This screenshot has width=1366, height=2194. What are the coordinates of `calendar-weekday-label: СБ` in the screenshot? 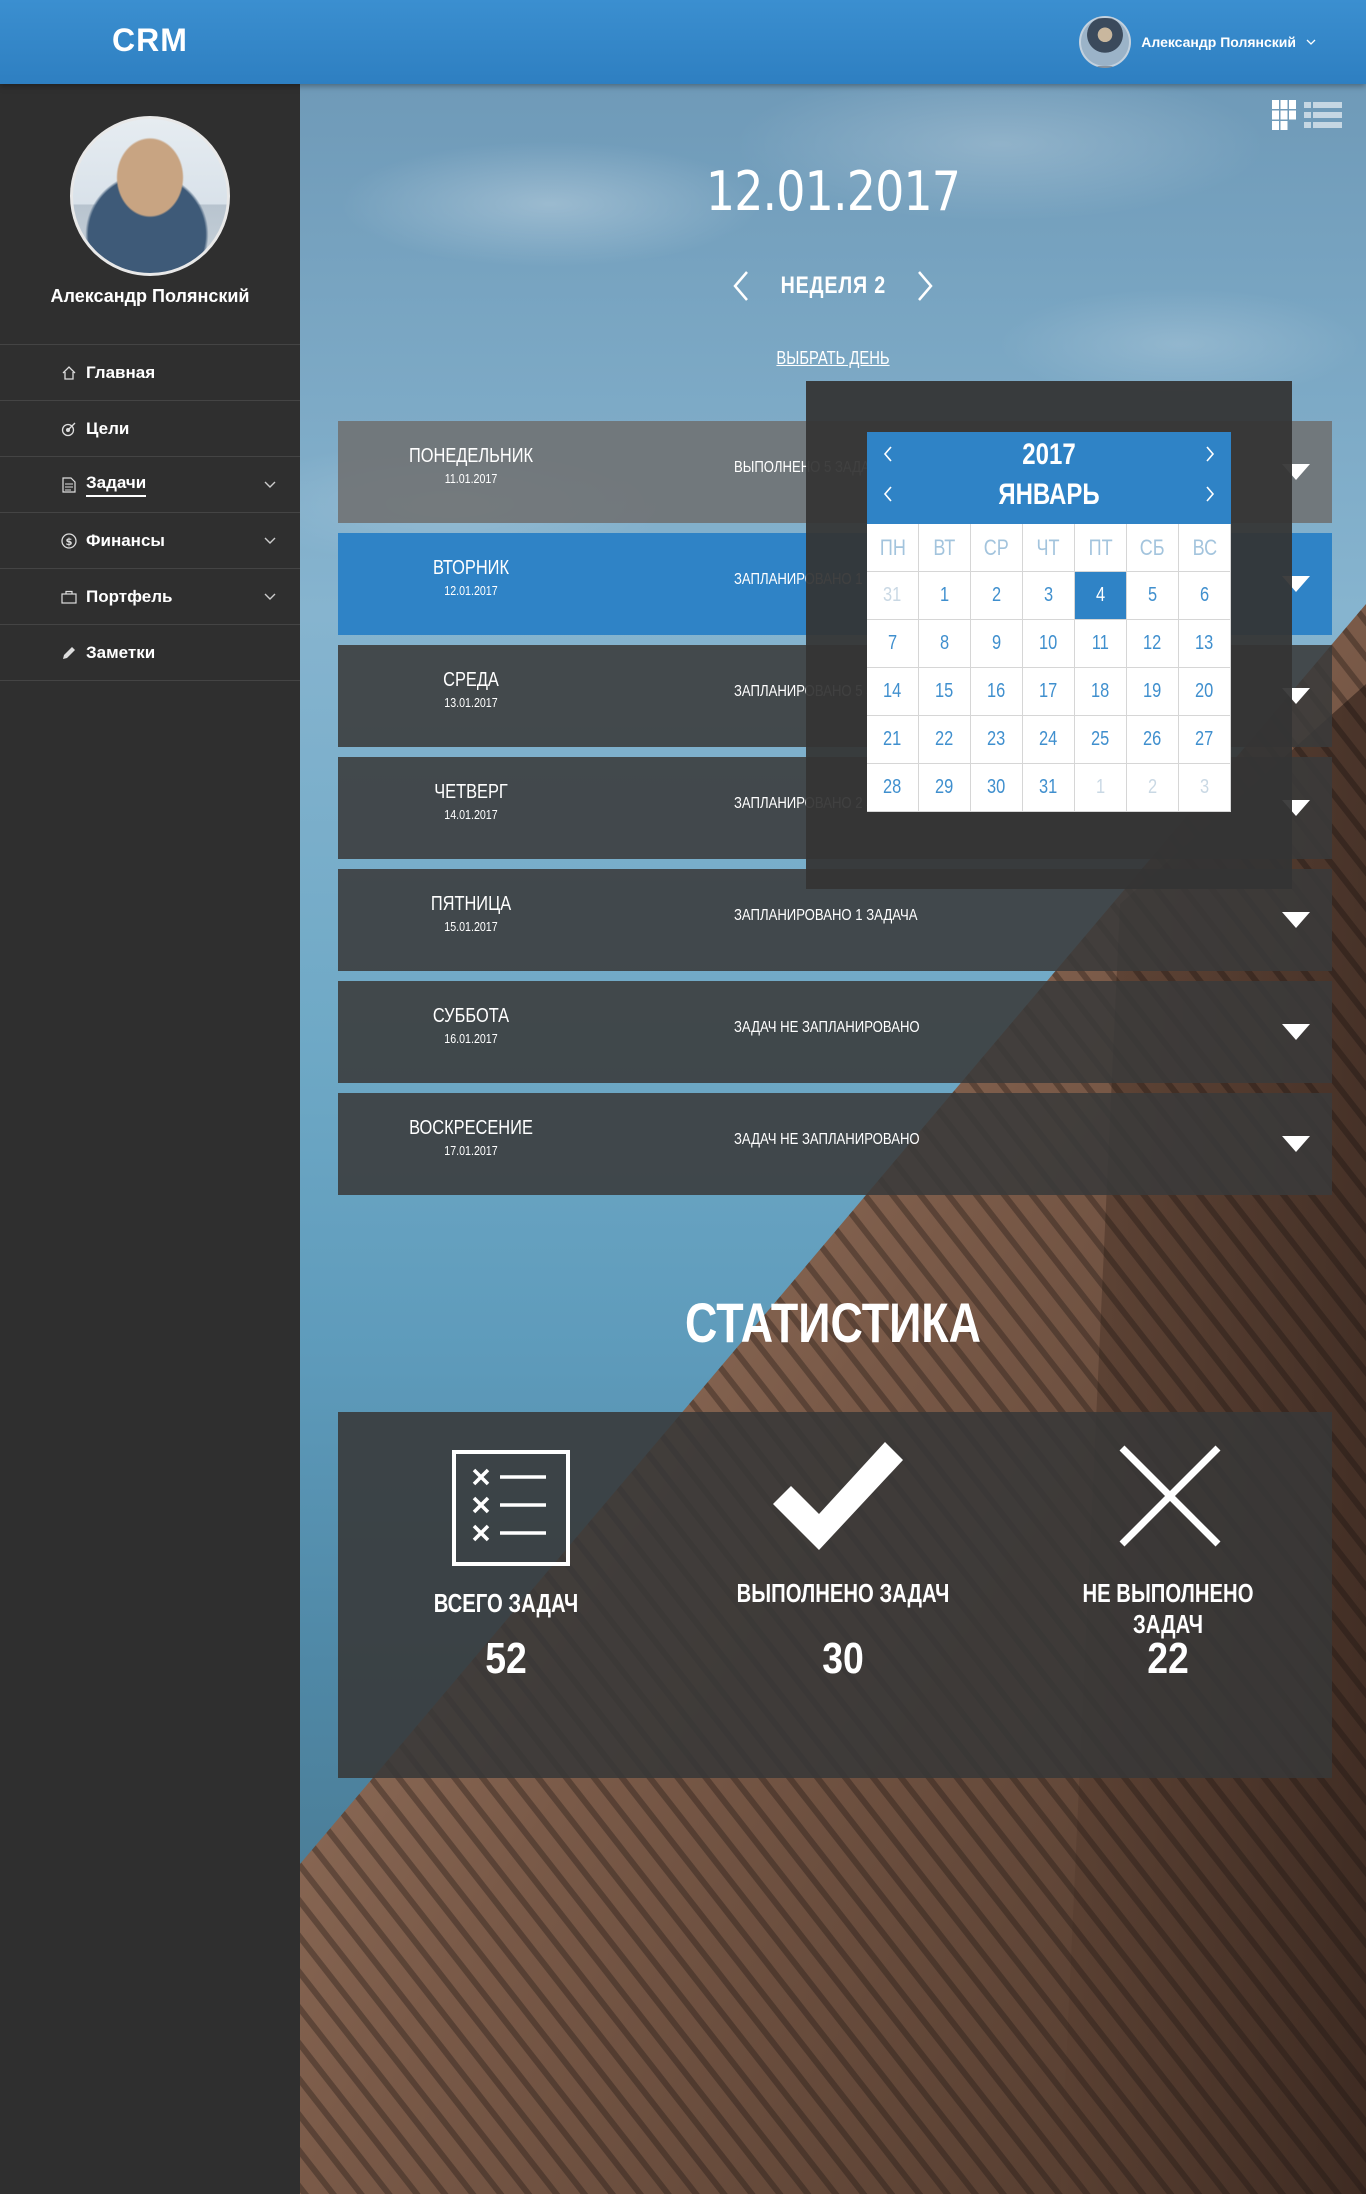 It's located at (1152, 547).